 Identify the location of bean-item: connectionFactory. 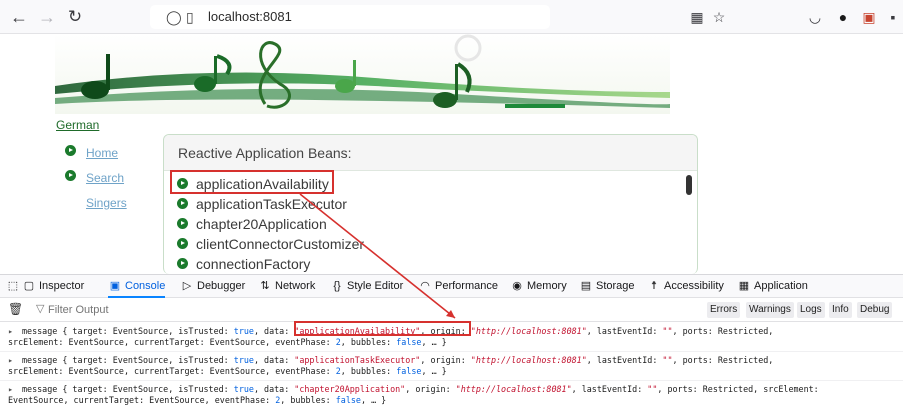
(253, 264).